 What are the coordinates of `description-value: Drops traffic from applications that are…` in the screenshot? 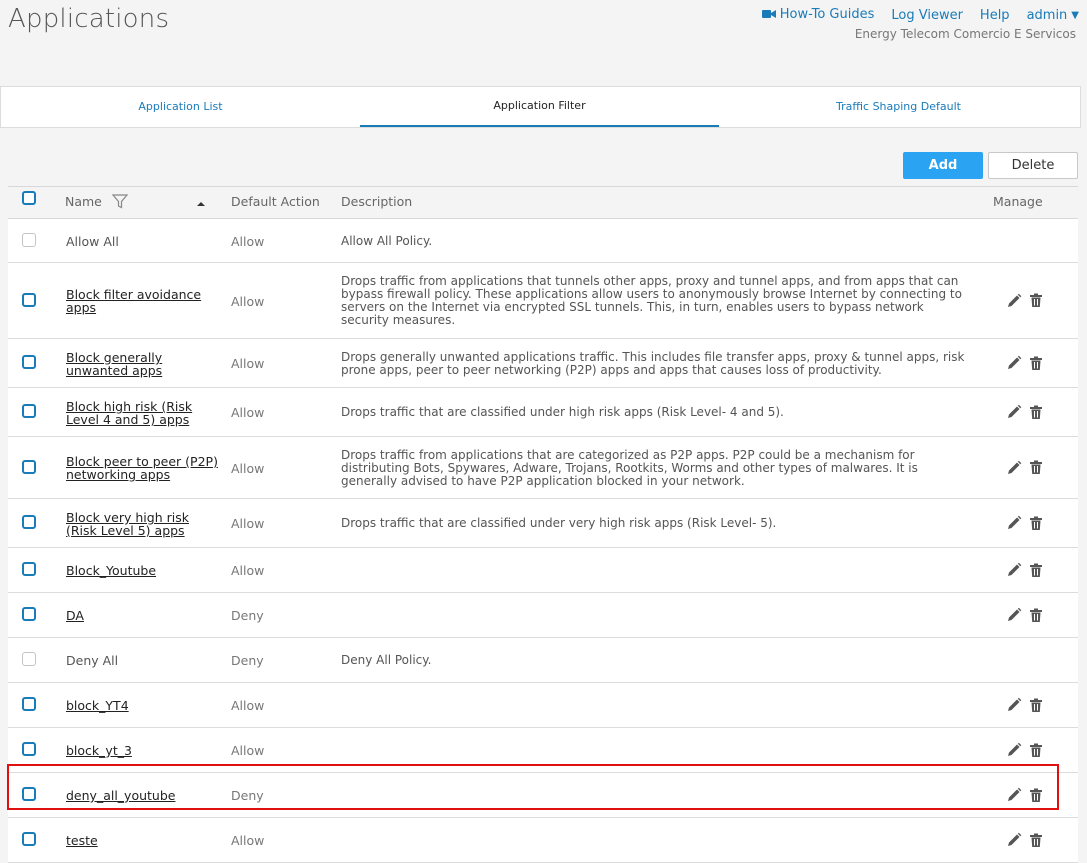 It's located at (629, 468).